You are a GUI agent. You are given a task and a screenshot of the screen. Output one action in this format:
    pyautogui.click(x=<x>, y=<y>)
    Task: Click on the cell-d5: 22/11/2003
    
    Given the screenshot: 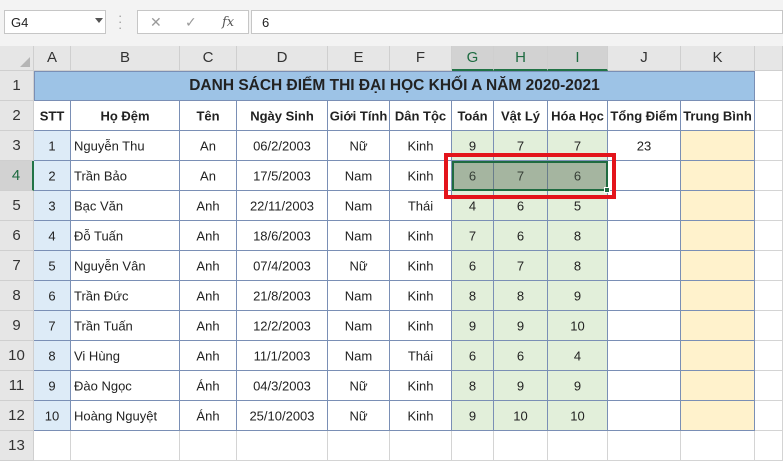 What is the action you would take?
    pyautogui.click(x=282, y=206)
    